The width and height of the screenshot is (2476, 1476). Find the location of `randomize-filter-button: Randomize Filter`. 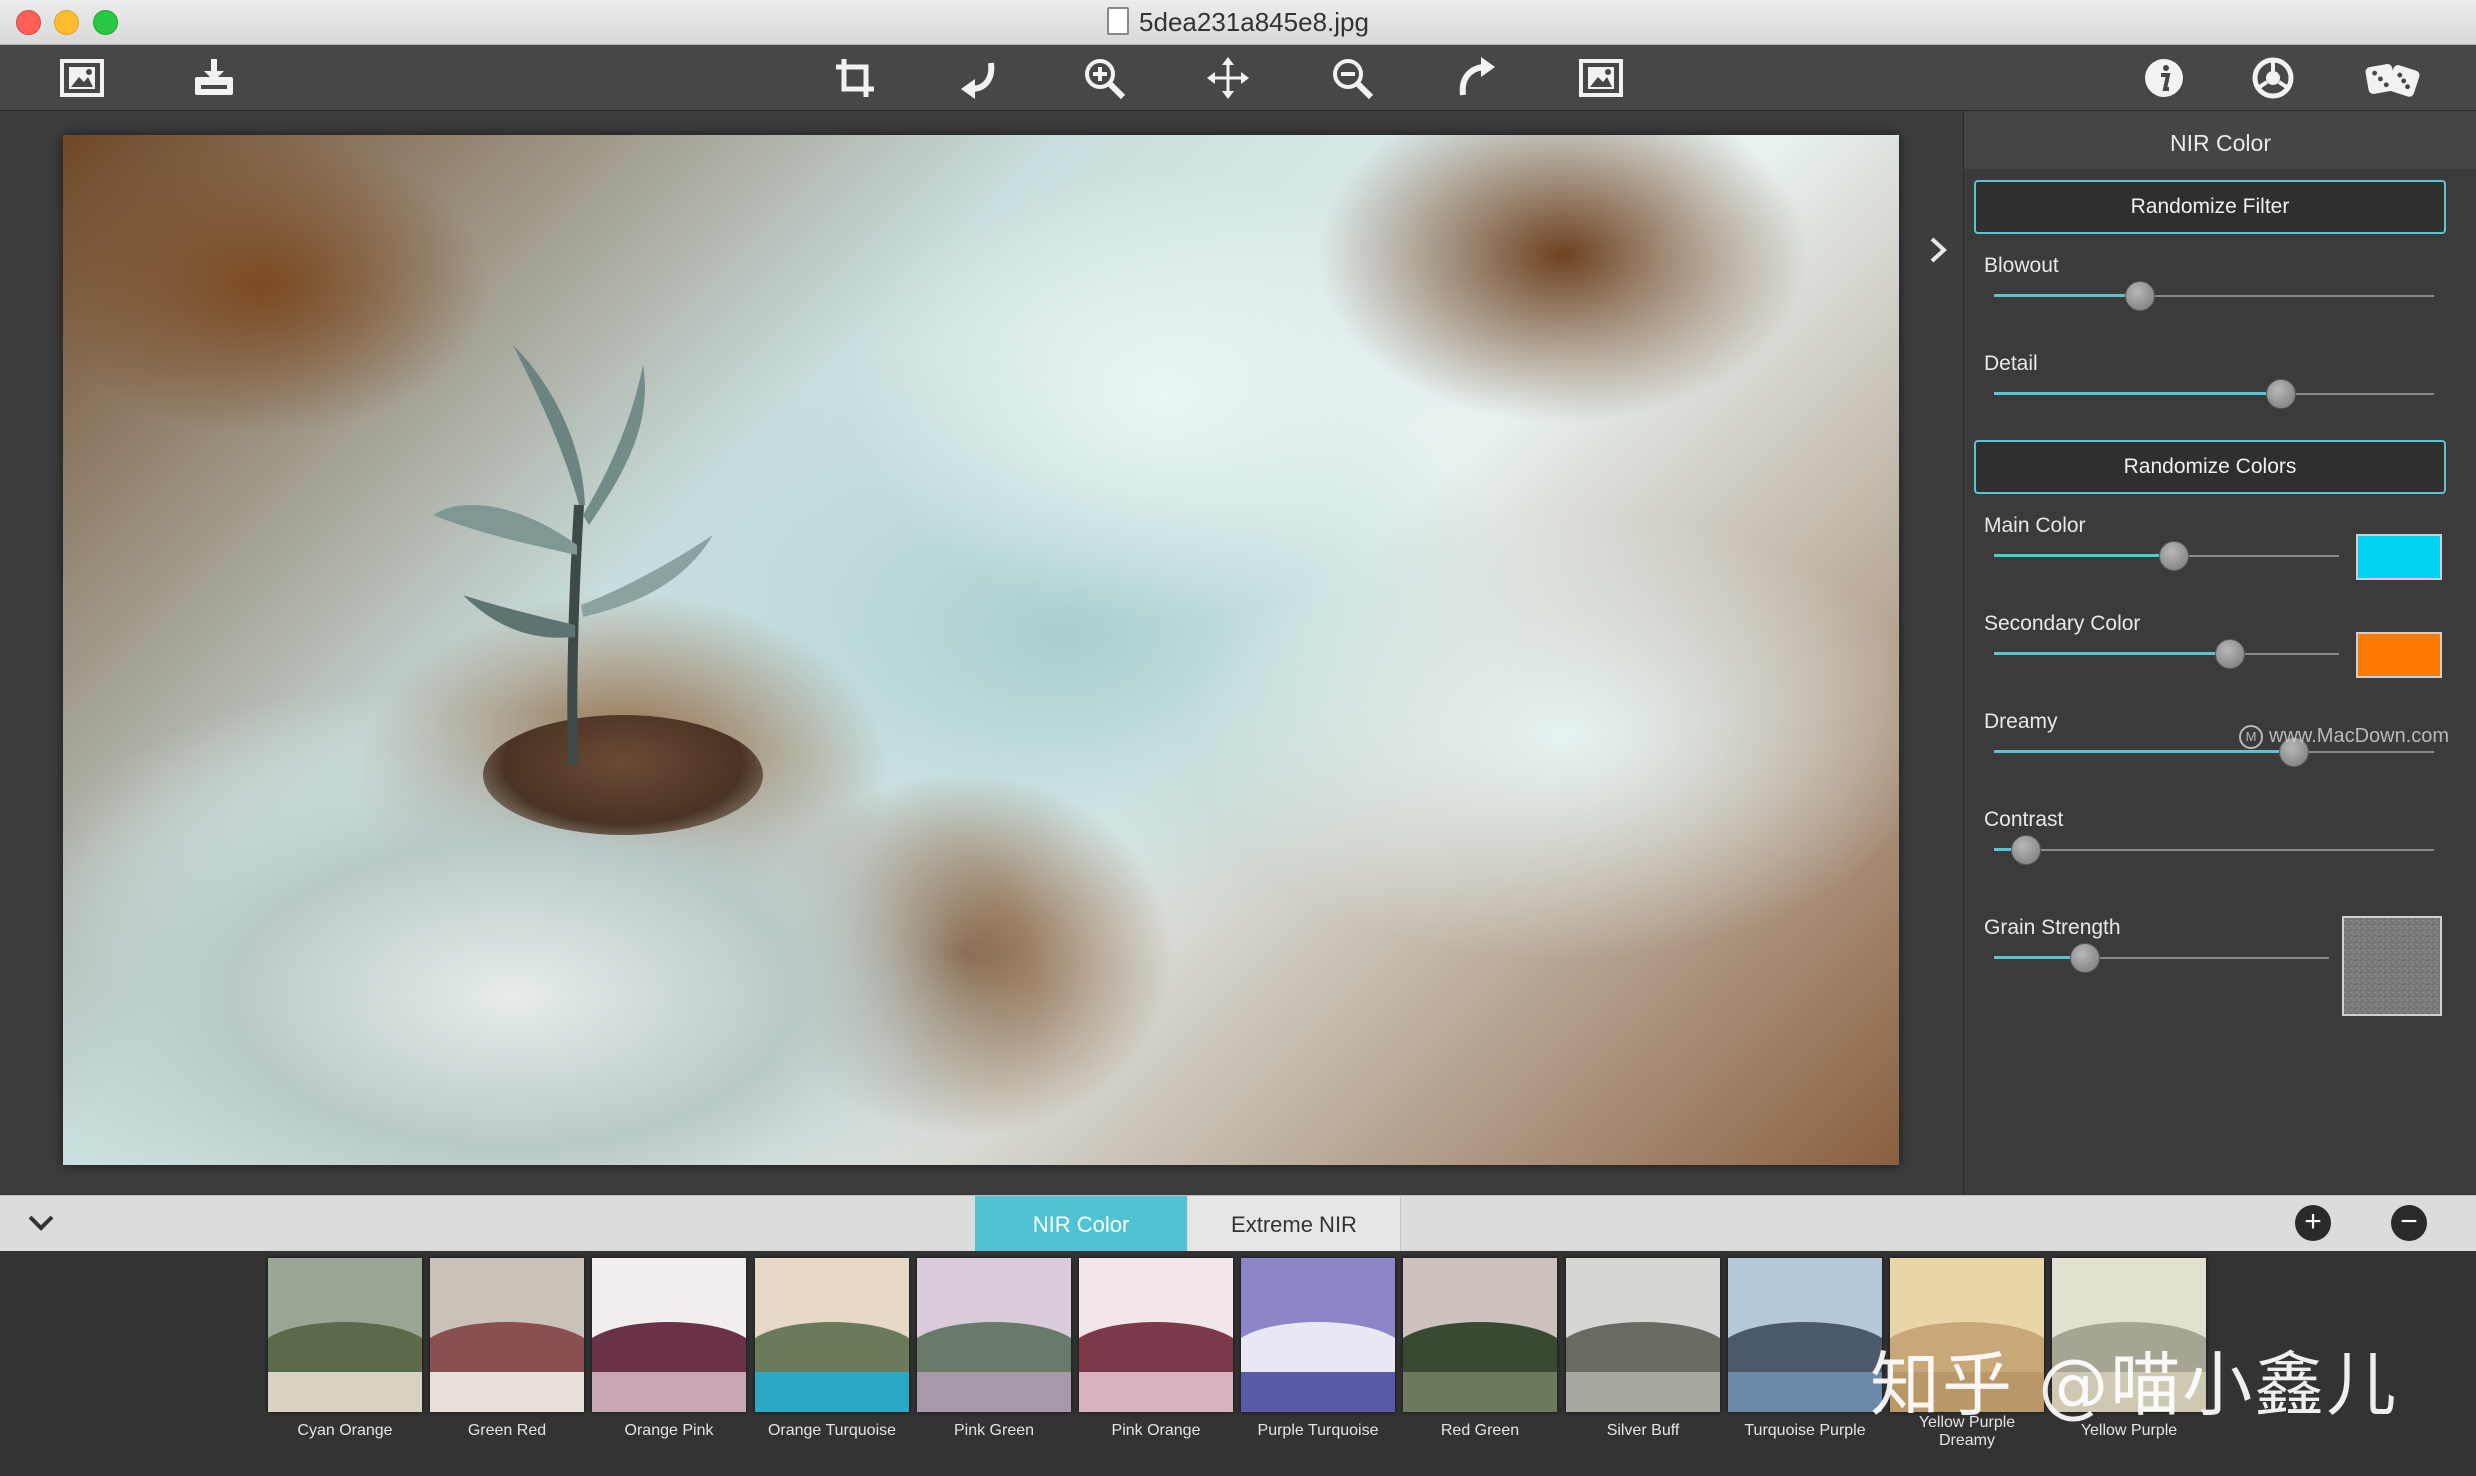

randomize-filter-button: Randomize Filter is located at coordinates (2210, 207).